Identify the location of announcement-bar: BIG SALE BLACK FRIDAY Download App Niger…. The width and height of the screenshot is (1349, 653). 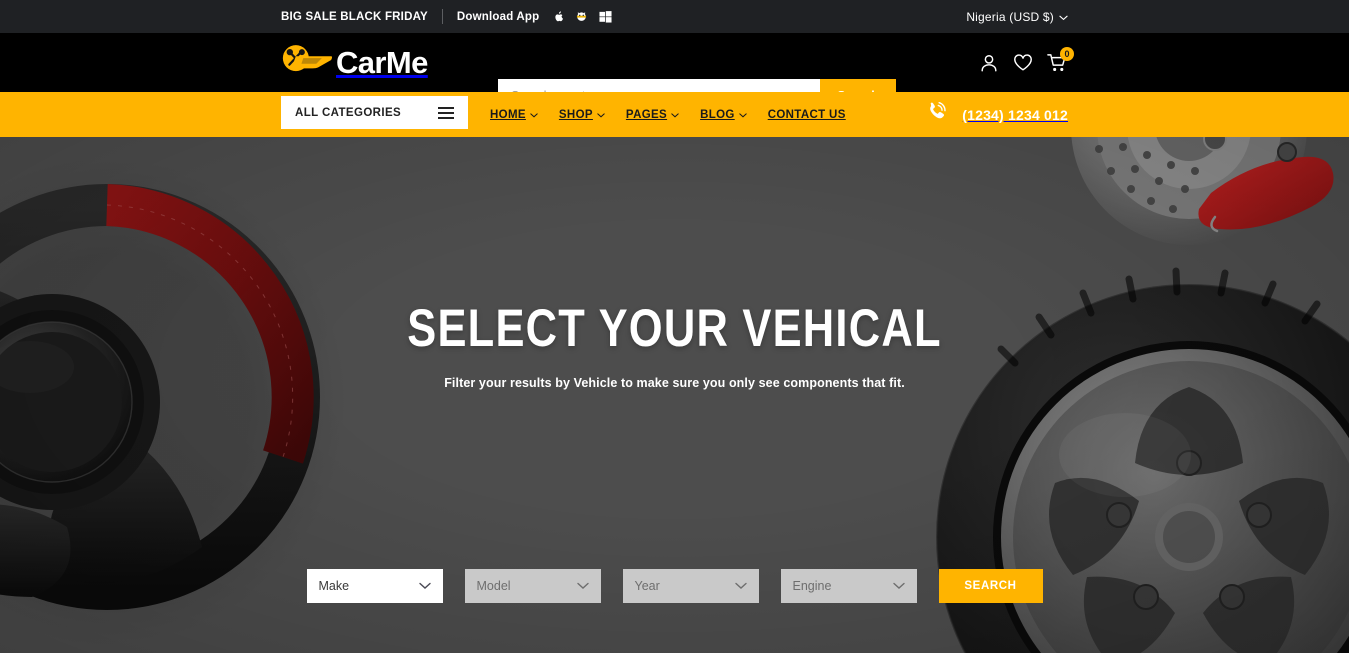
(674, 16).